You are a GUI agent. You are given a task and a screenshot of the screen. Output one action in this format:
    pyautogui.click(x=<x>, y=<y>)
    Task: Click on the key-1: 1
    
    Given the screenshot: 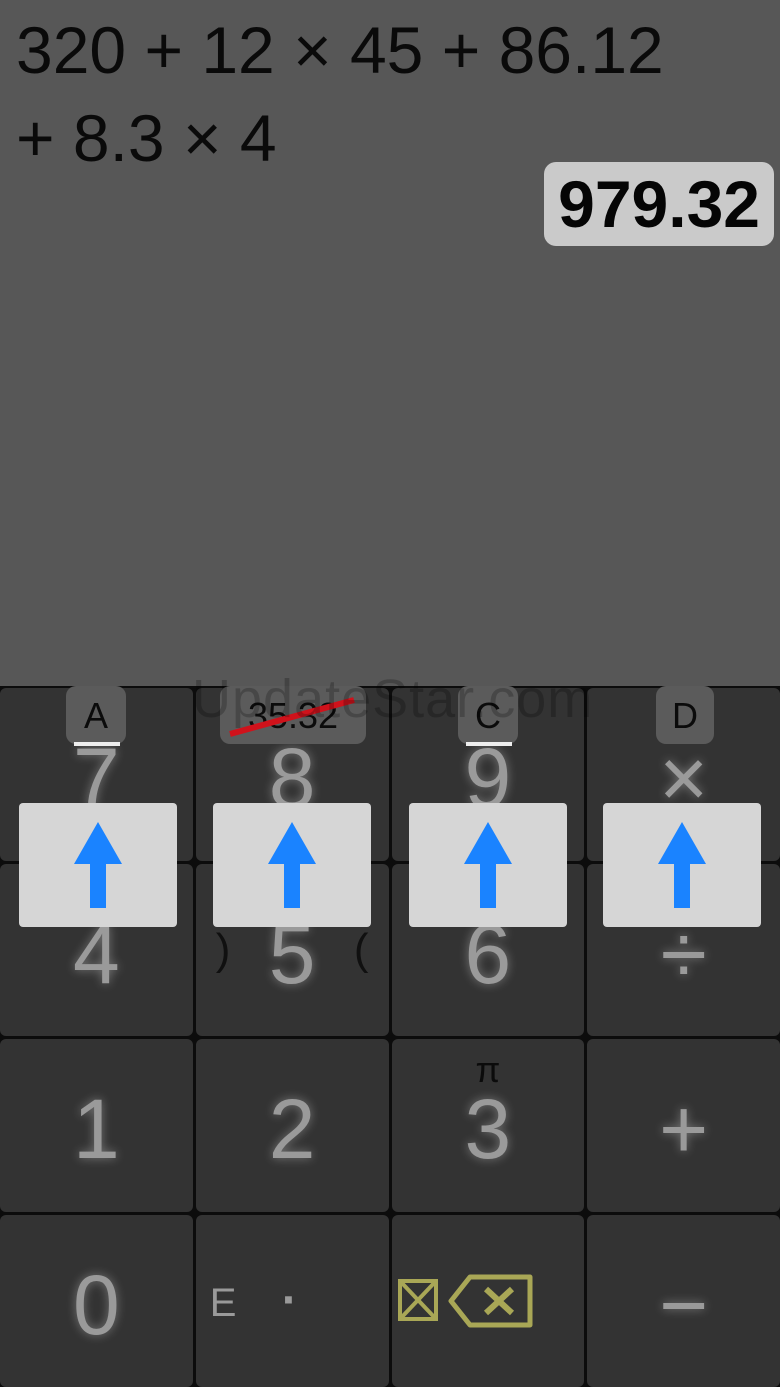 What is the action you would take?
    pyautogui.click(x=96, y=1125)
    